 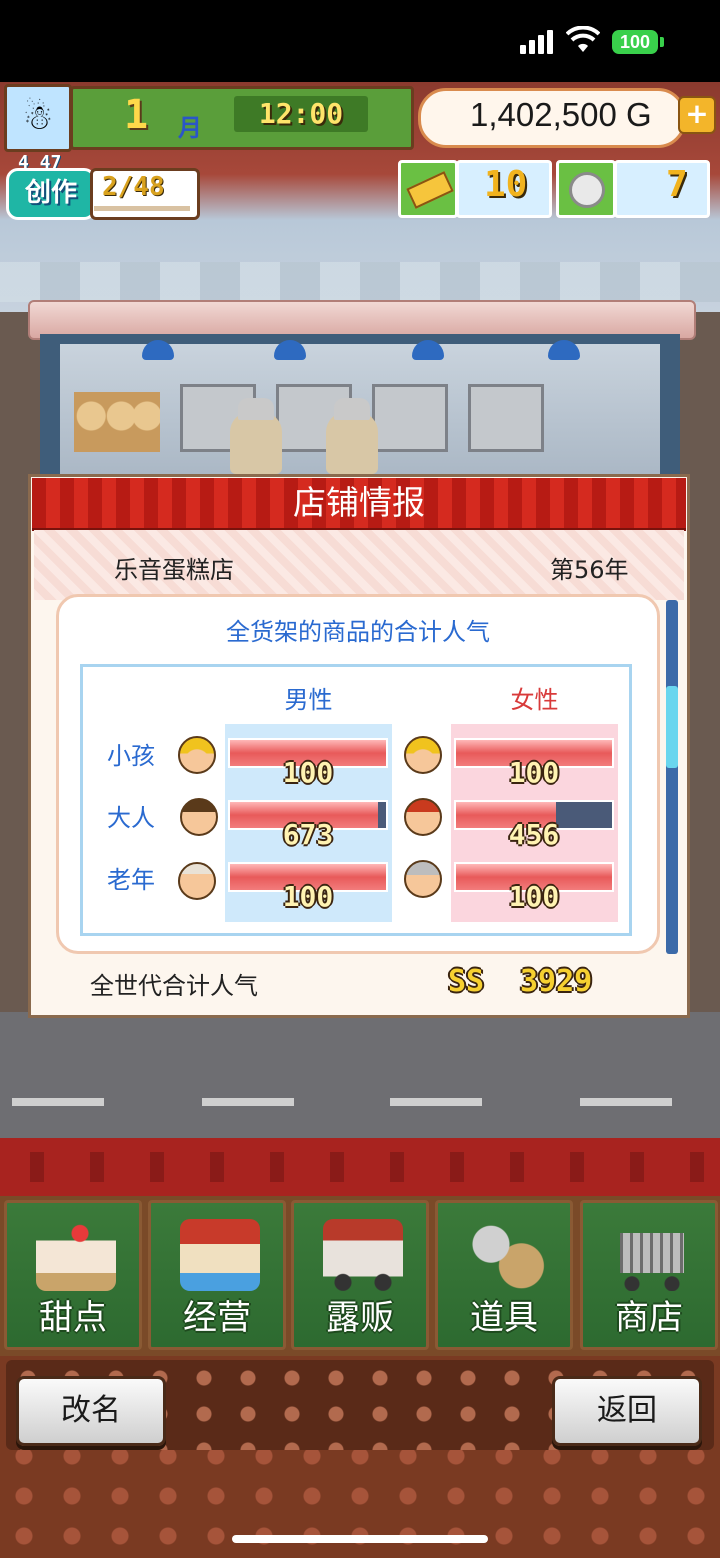 What do you see at coordinates (556, 981) in the screenshot?
I see `total-popularity-value: 3929` at bounding box center [556, 981].